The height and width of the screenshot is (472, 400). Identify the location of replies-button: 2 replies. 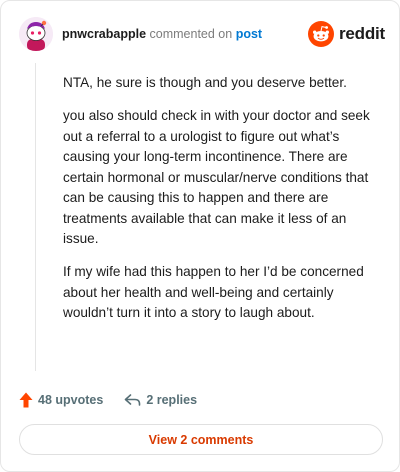
(160, 400).